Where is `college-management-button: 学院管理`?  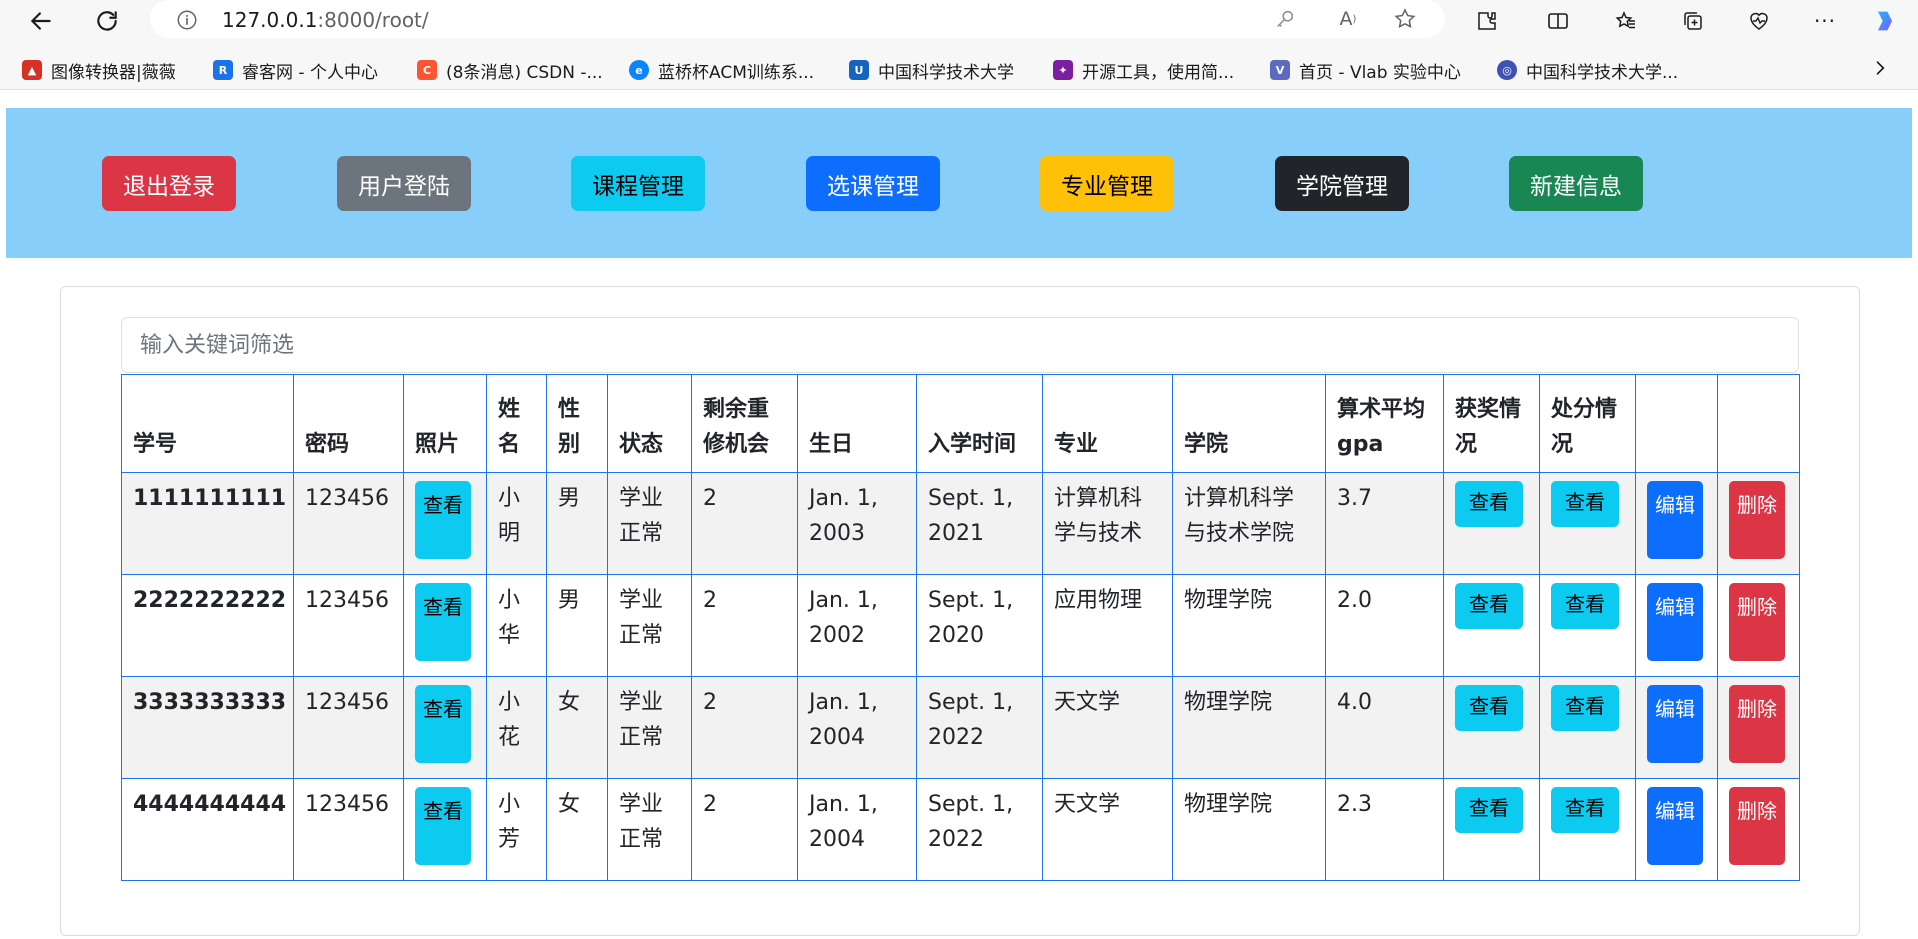 college-management-button: 学院管理 is located at coordinates (1342, 183).